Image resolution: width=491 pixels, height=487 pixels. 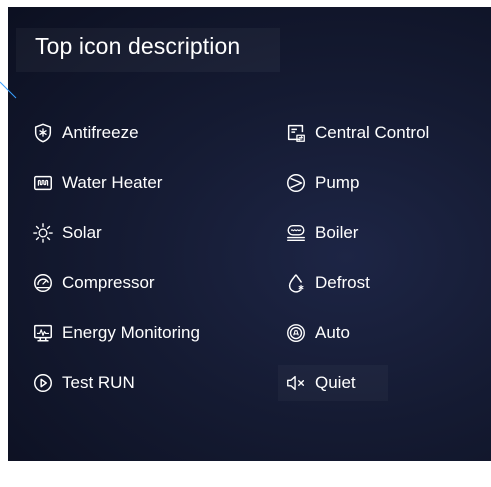 I want to click on legend-label: Water Heater, so click(x=112, y=182).